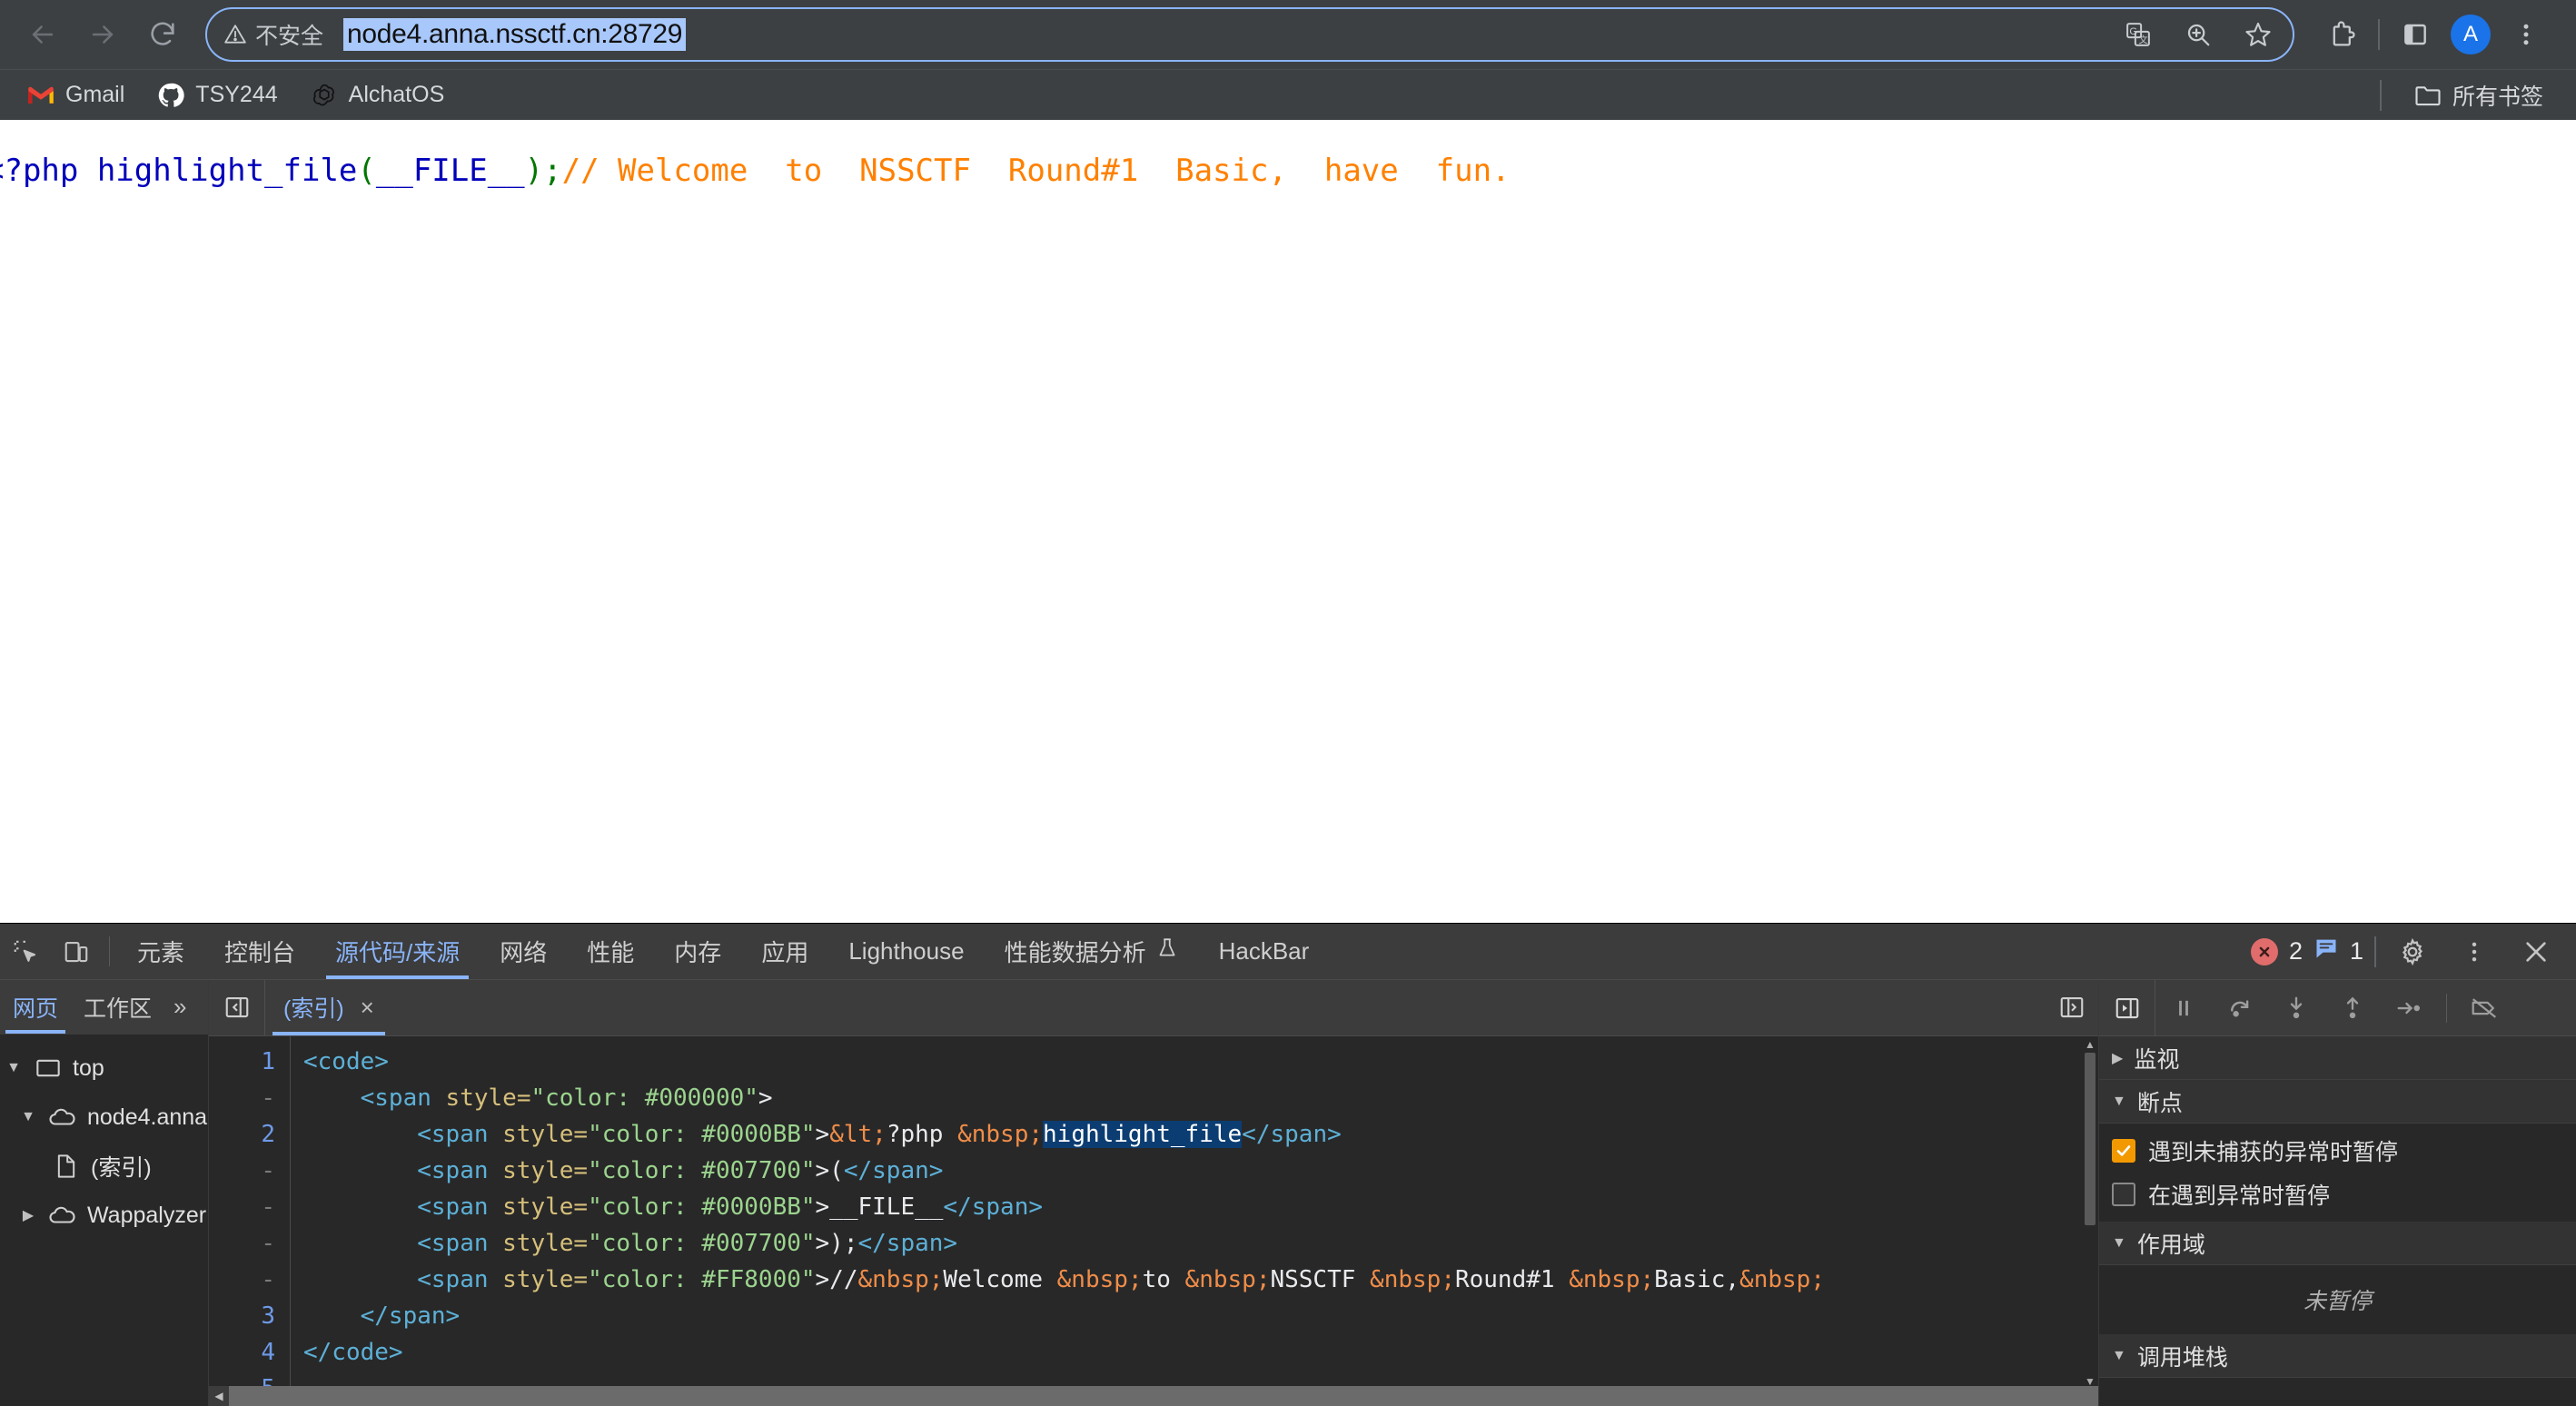 The width and height of the screenshot is (2576, 1406). I want to click on navigator-tabs: 网页 工作区 », so click(112, 1007).